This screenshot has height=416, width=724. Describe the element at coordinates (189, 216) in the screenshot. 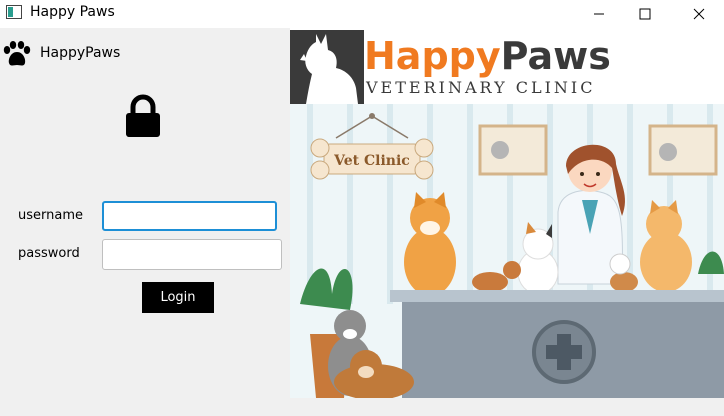

I see `username-input` at that location.